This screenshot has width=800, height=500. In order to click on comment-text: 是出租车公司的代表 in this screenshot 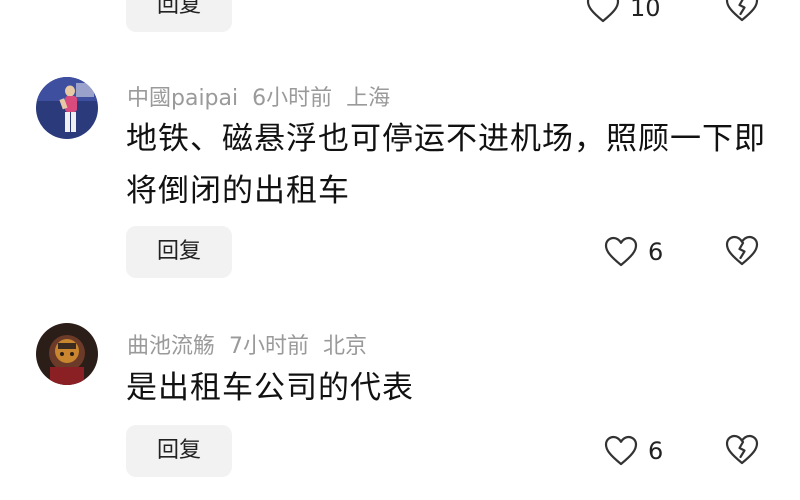, I will do `click(270, 388)`.